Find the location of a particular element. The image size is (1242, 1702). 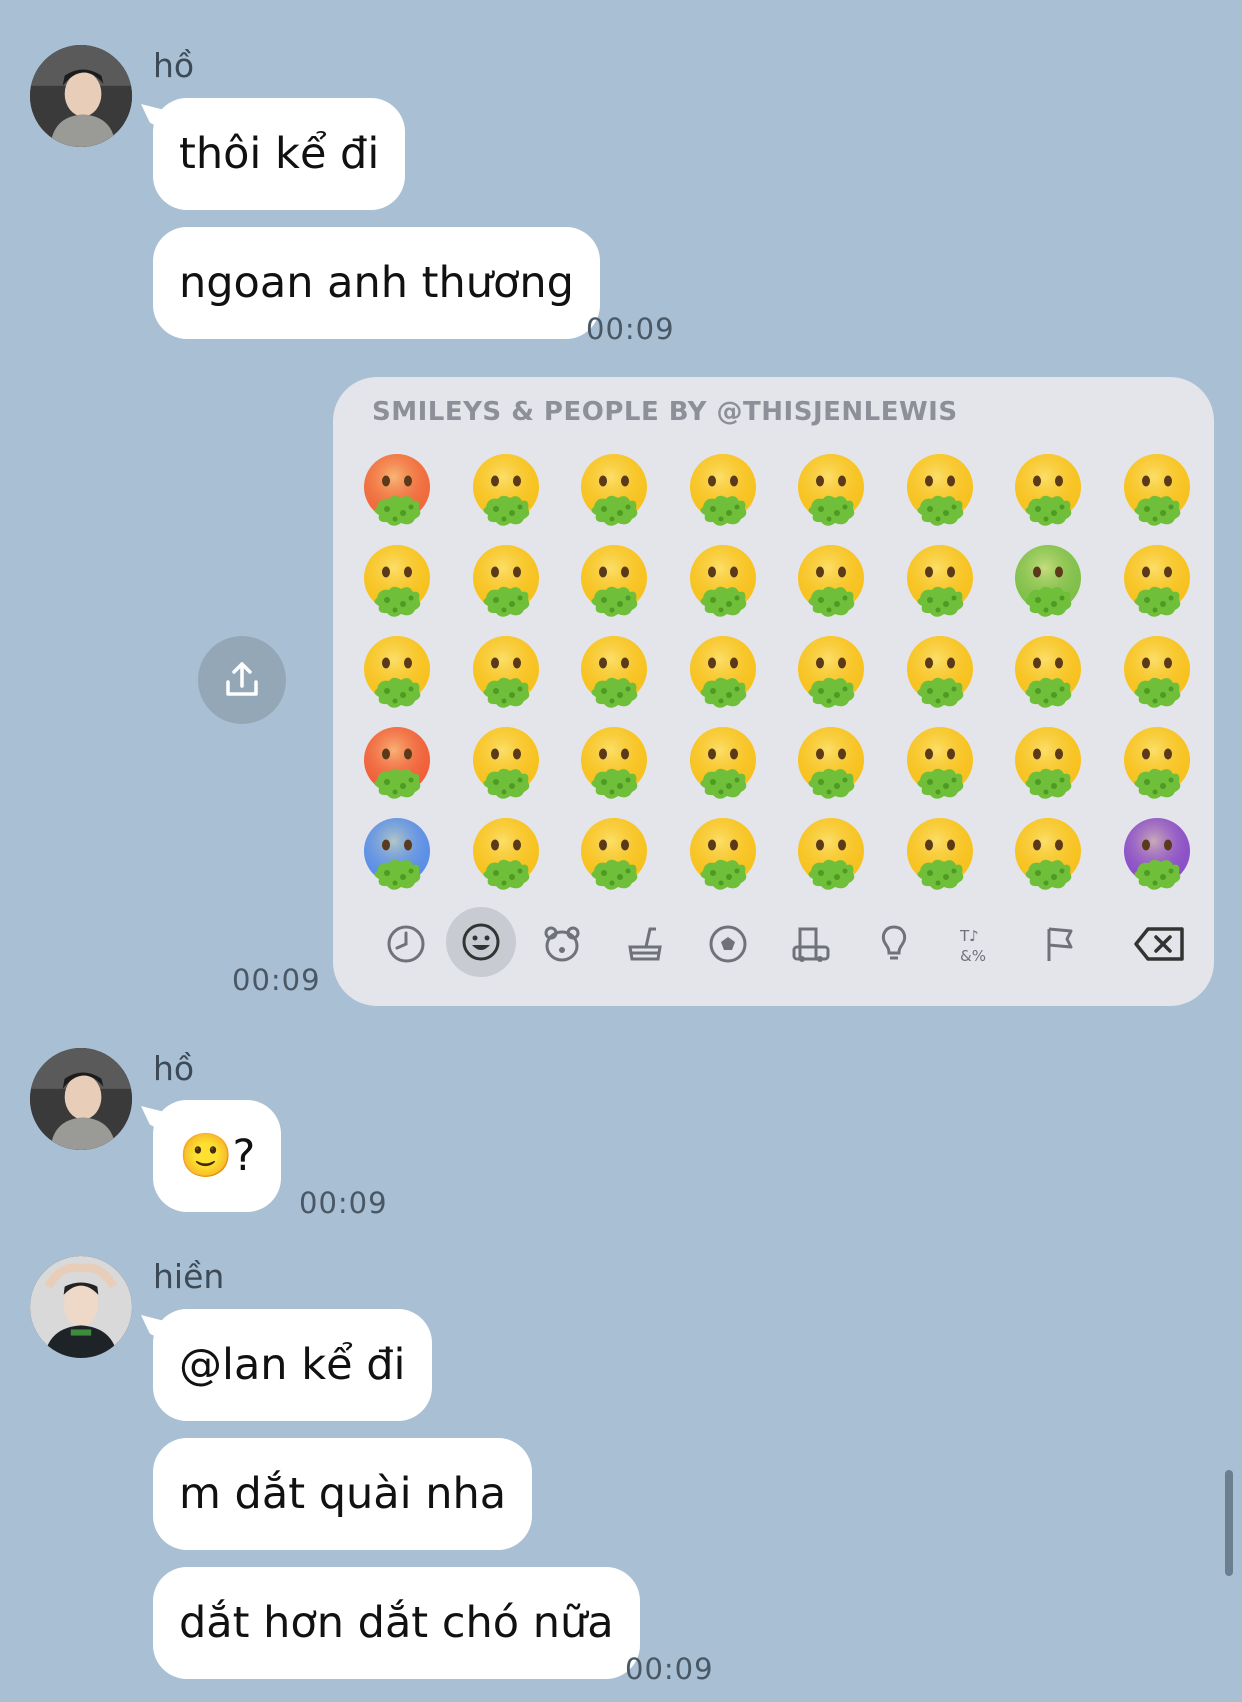

tab-flags is located at coordinates (1060, 944).